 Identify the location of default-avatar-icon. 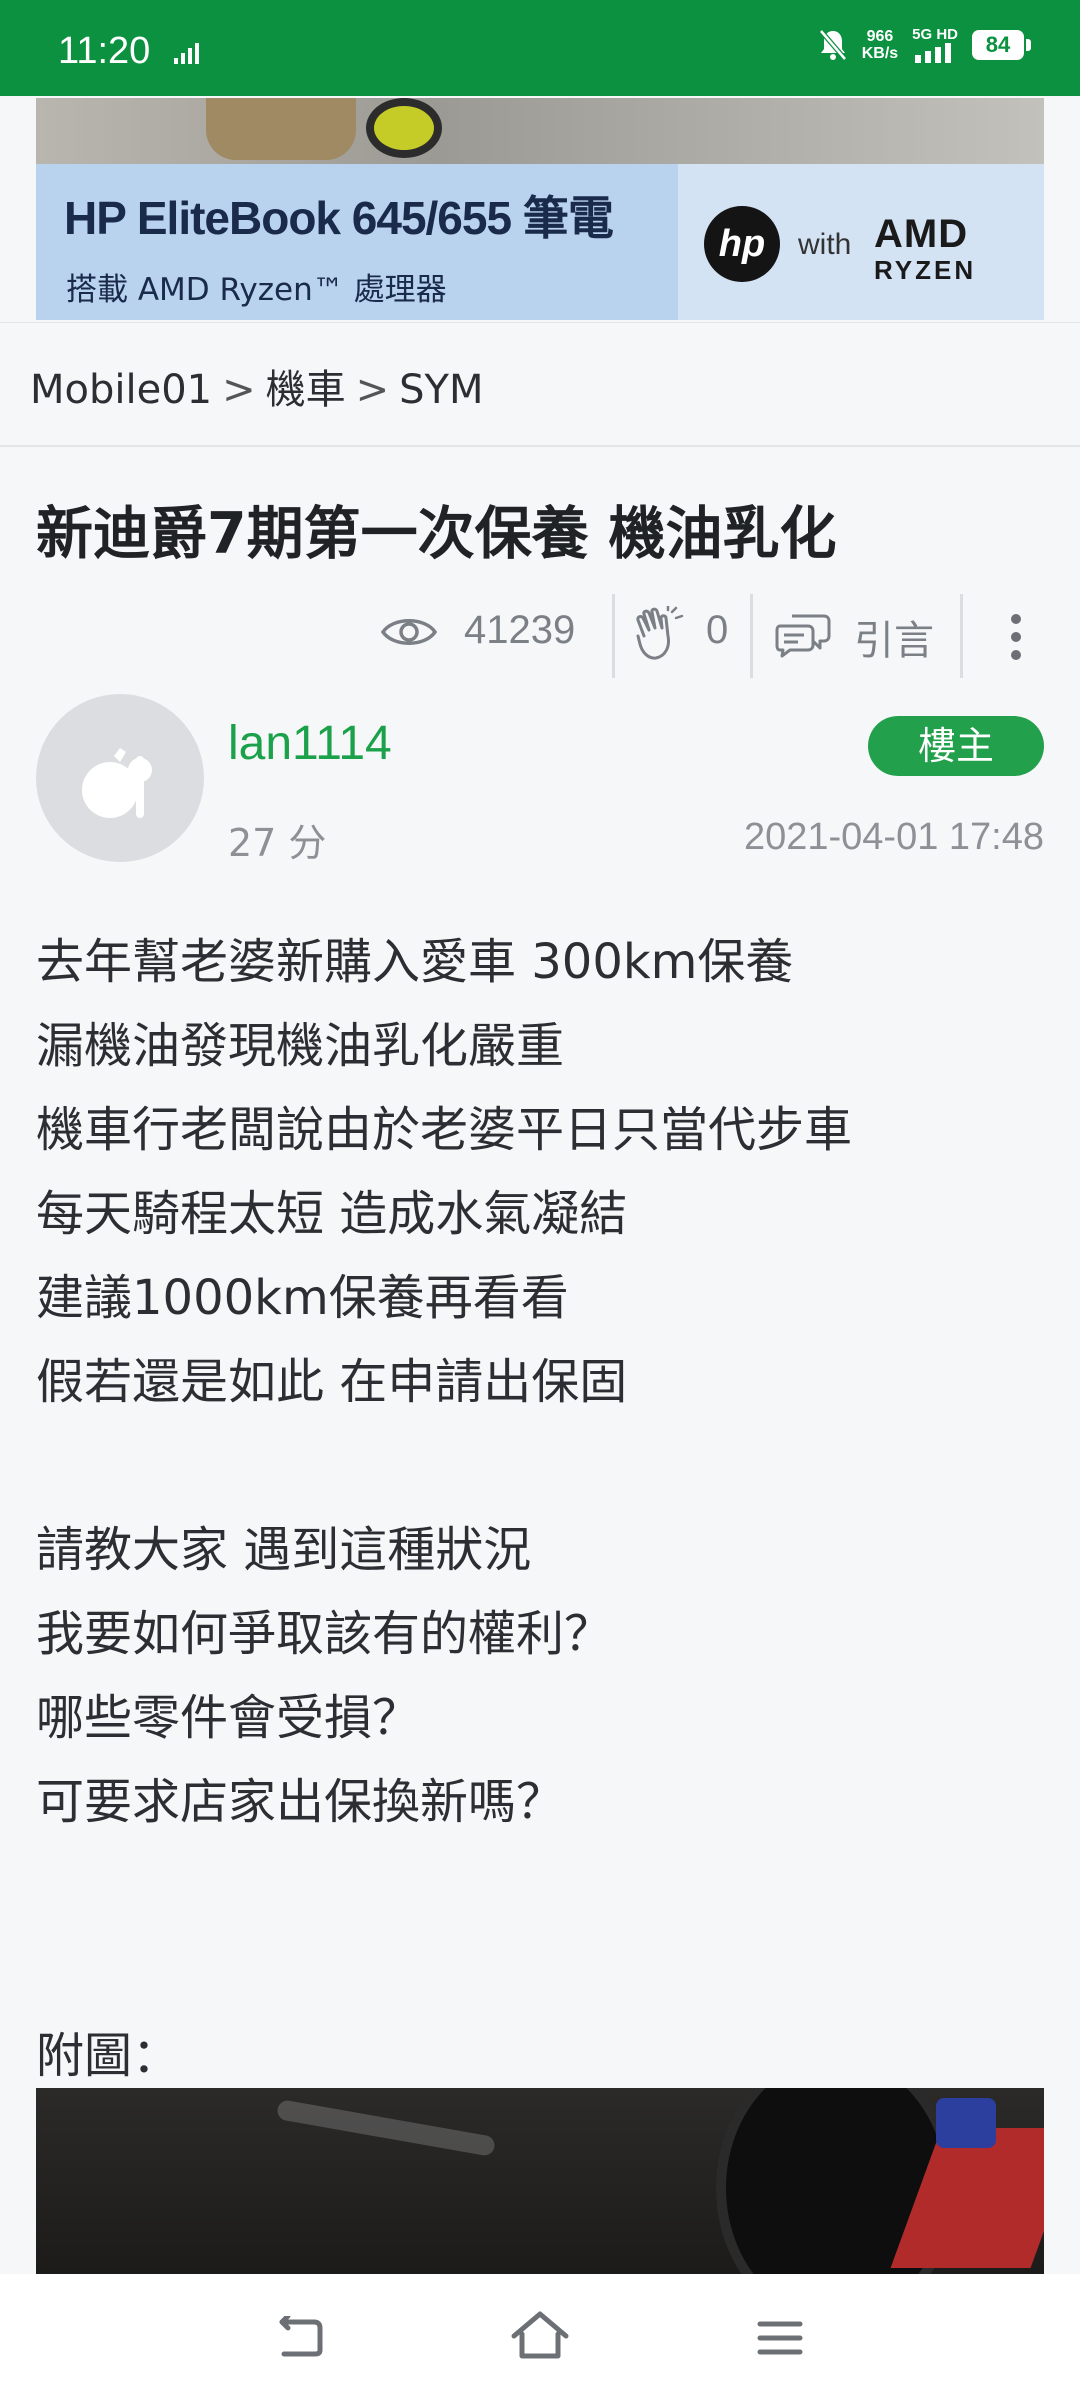
(117, 783).